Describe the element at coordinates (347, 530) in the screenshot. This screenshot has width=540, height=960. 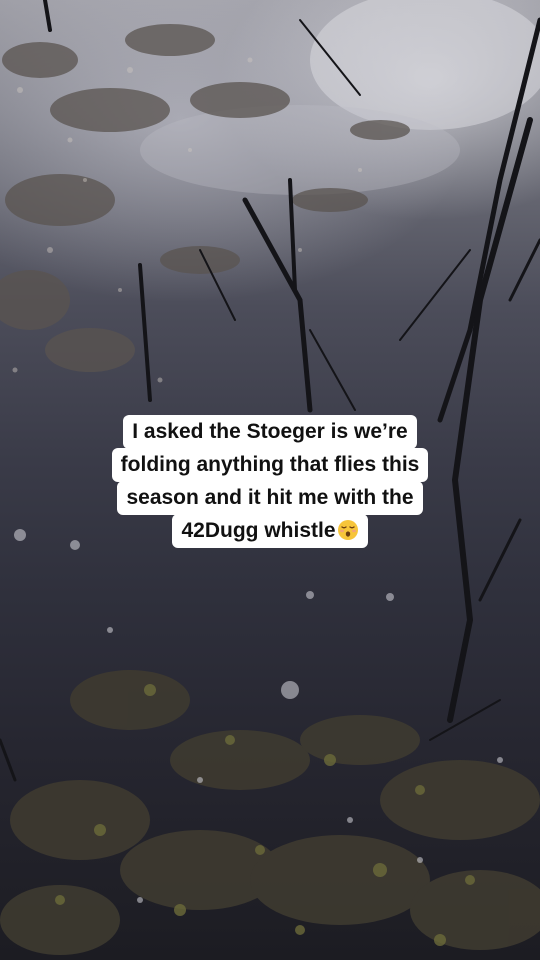
I see `face-exhaling-emoji-icon` at that location.